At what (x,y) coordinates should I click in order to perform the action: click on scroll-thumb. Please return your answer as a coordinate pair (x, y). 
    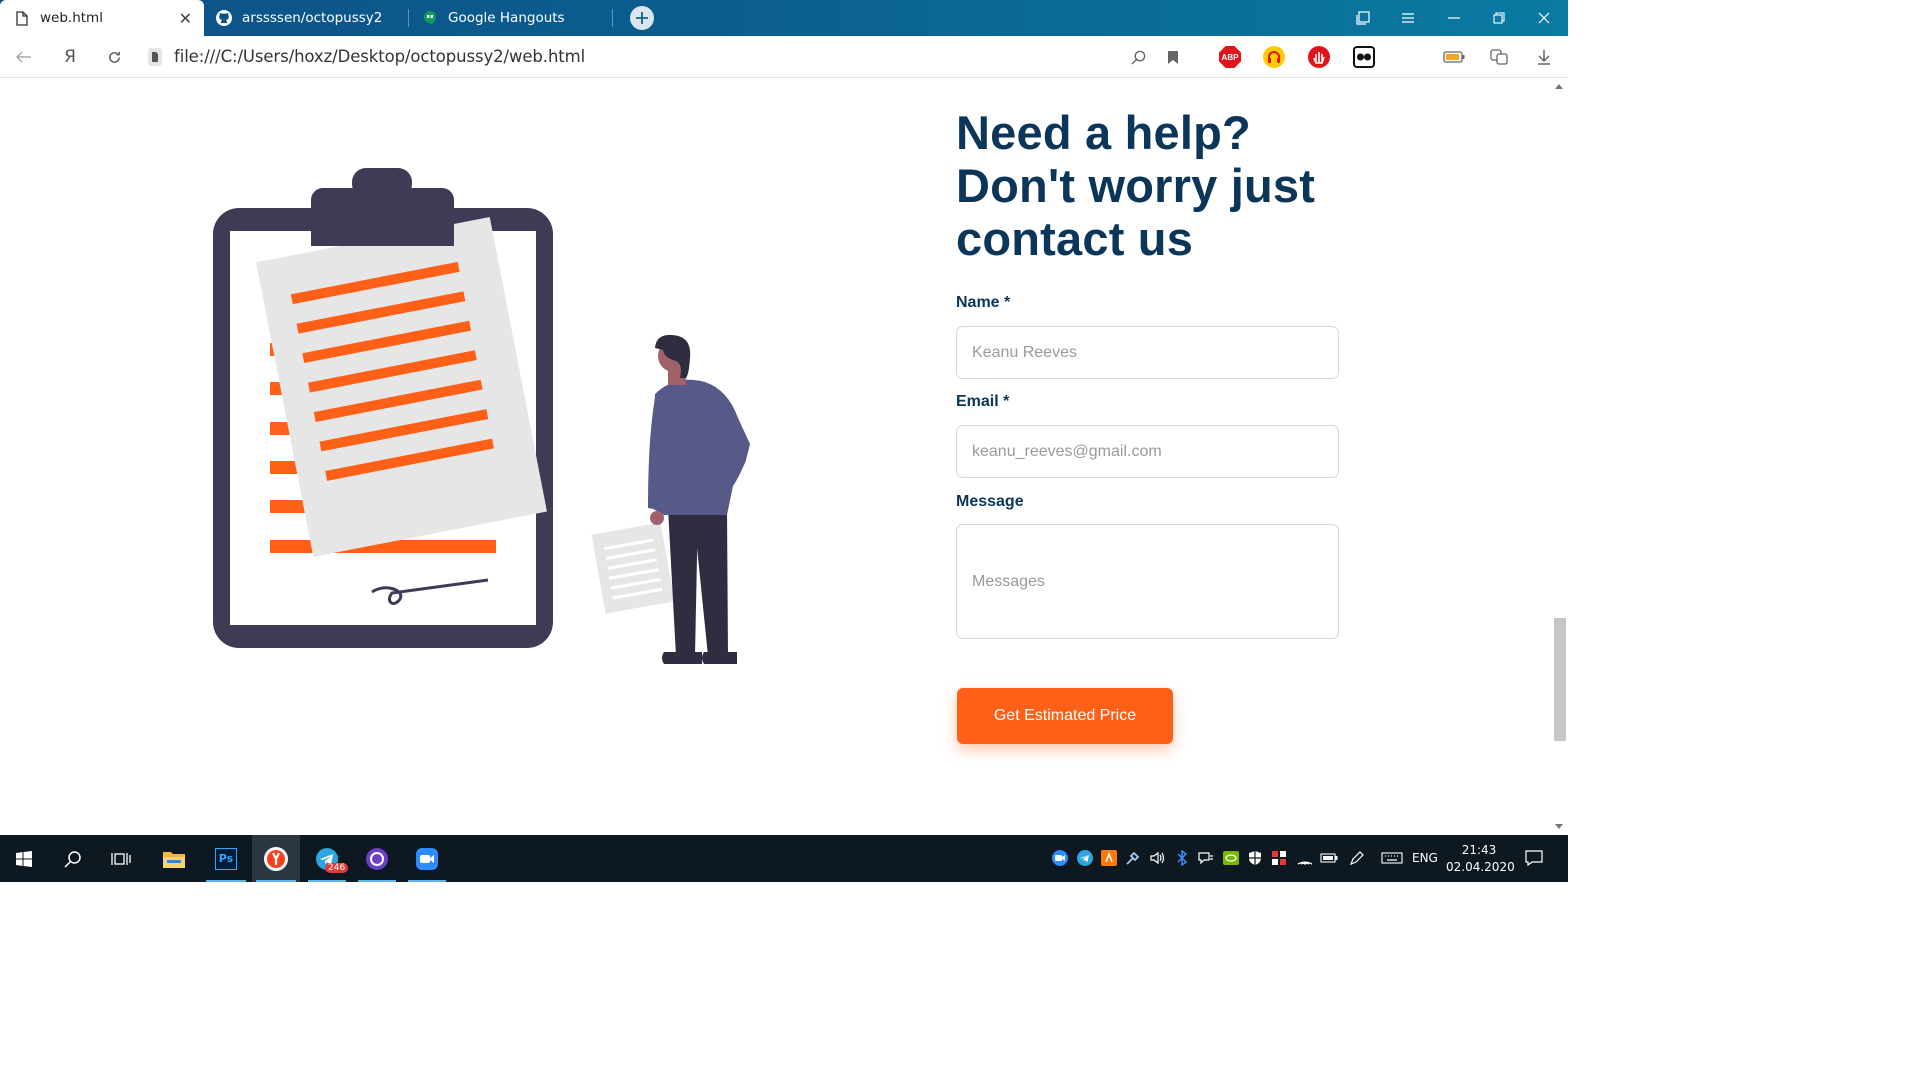
    Looking at the image, I should click on (1560, 679).